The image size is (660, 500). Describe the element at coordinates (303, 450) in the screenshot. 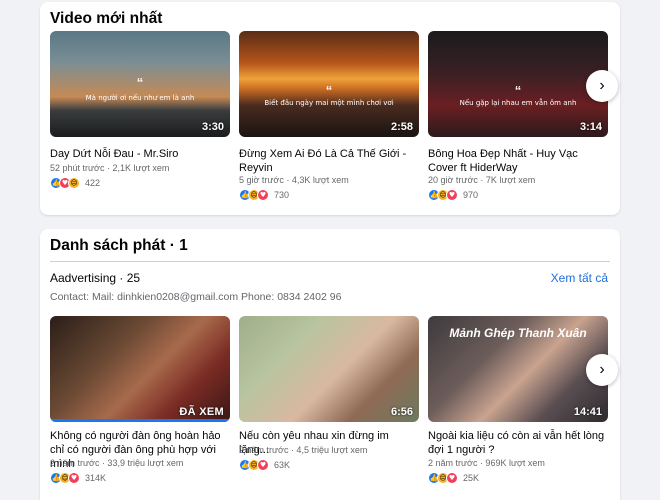

I see `video-meta: 2 năm trước · 4,5 triệu lượt xem` at that location.